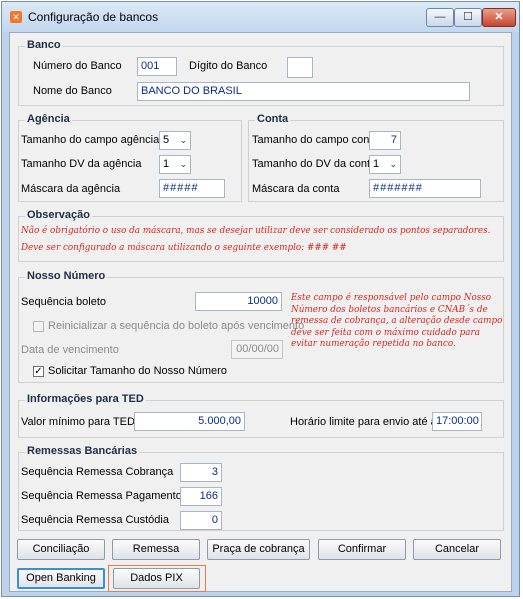  Describe the element at coordinates (61, 578) in the screenshot. I see `open-banking-button: Open Banking` at that location.